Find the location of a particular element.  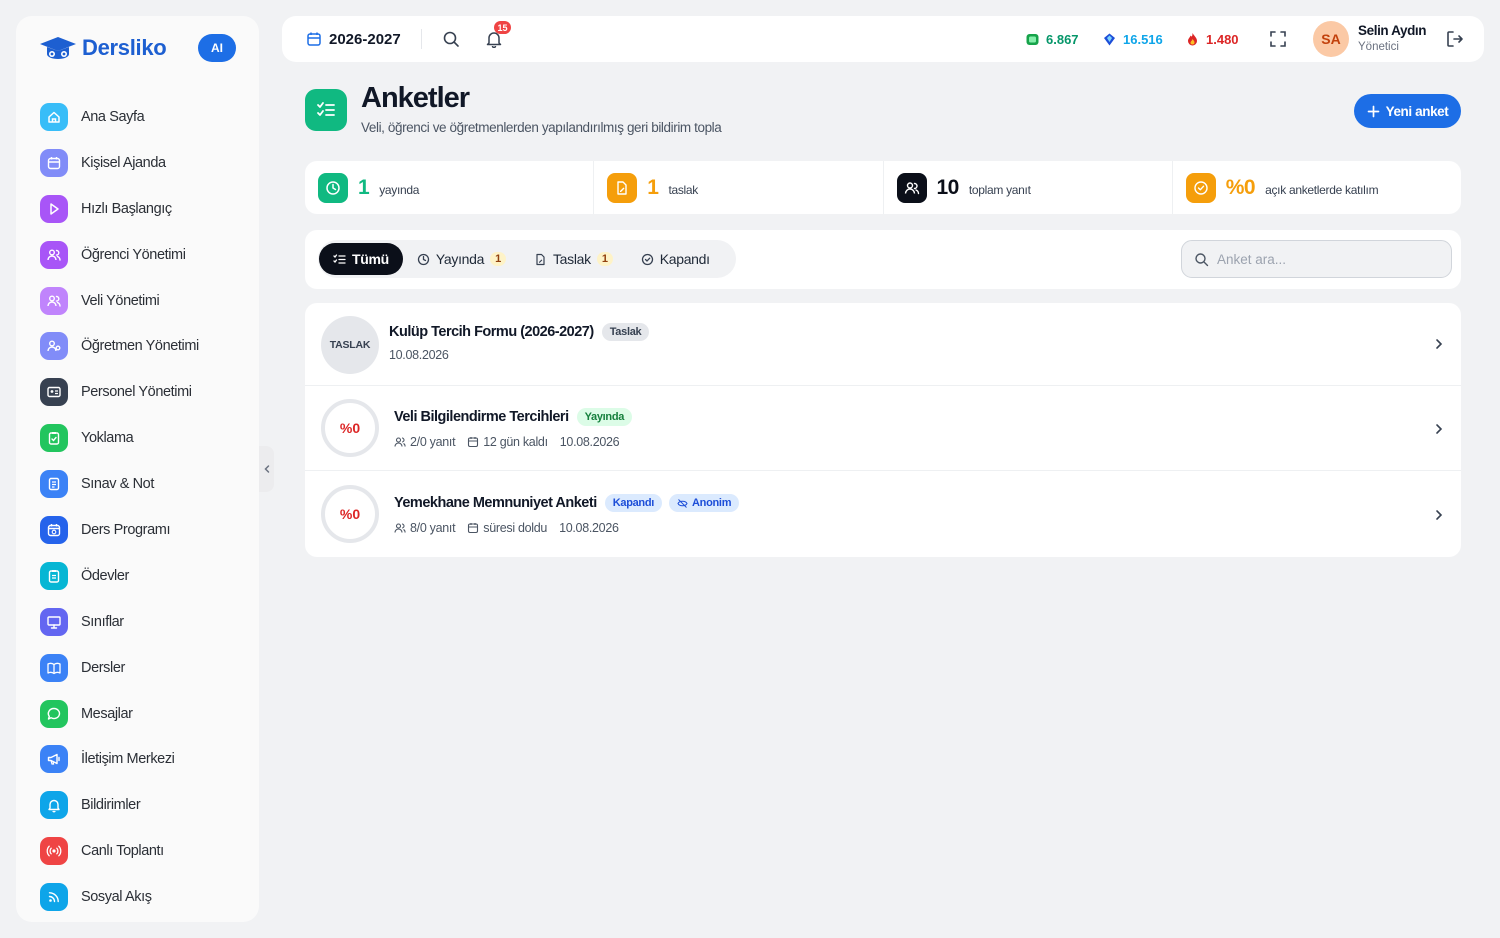

response-count: 8/0 yanıt is located at coordinates (425, 528).